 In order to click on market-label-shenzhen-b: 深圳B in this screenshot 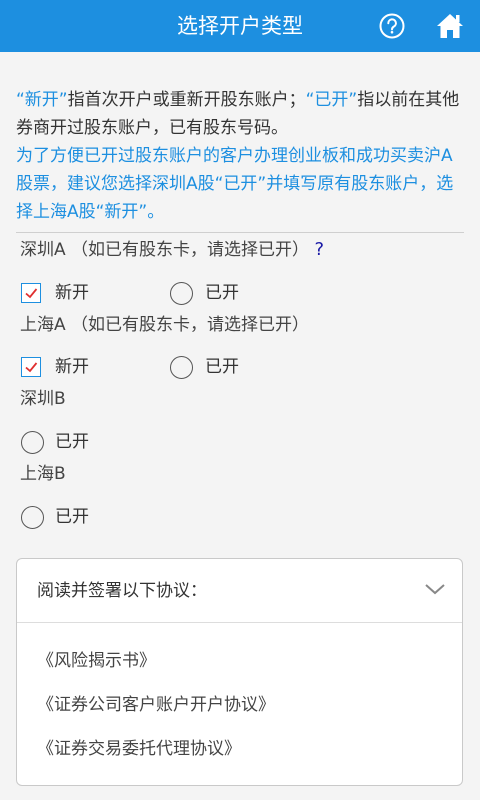, I will do `click(43, 399)`.